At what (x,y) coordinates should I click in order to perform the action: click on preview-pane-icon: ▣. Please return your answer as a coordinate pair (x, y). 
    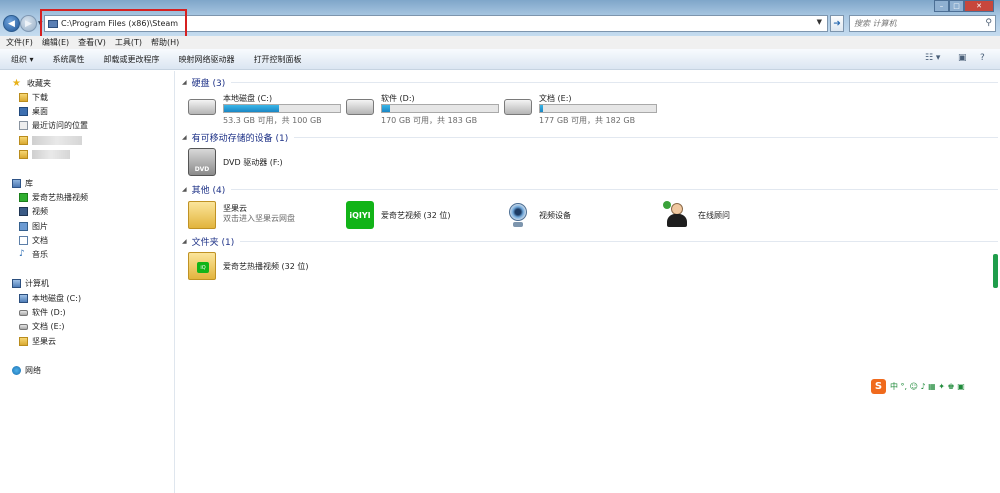
    Looking at the image, I should click on (962, 58).